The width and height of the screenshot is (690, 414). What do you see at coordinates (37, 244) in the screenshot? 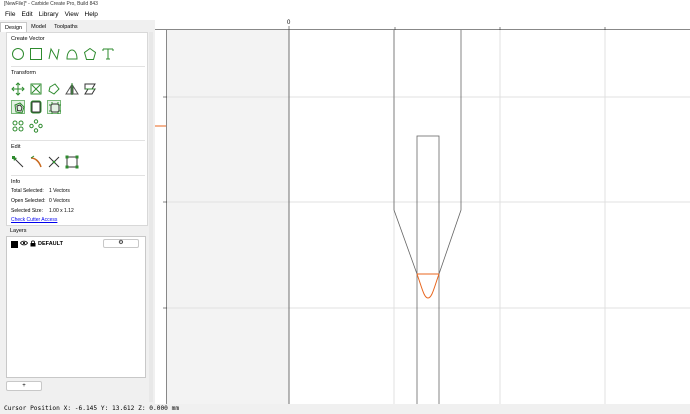
I see `layer-row: DEFAULT` at bounding box center [37, 244].